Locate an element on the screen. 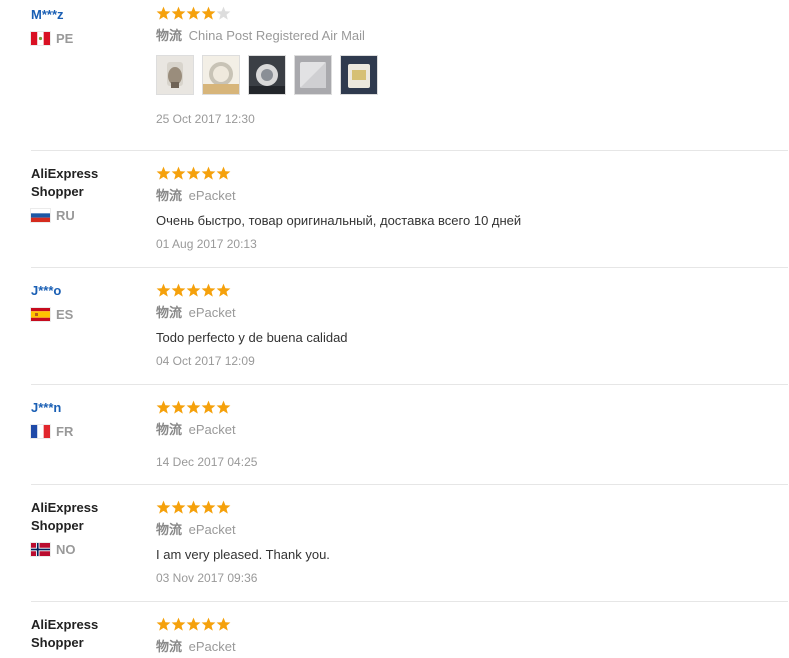 Image resolution: width=789 pixels, height=658 pixels. review-photos is located at coordinates (472, 75).